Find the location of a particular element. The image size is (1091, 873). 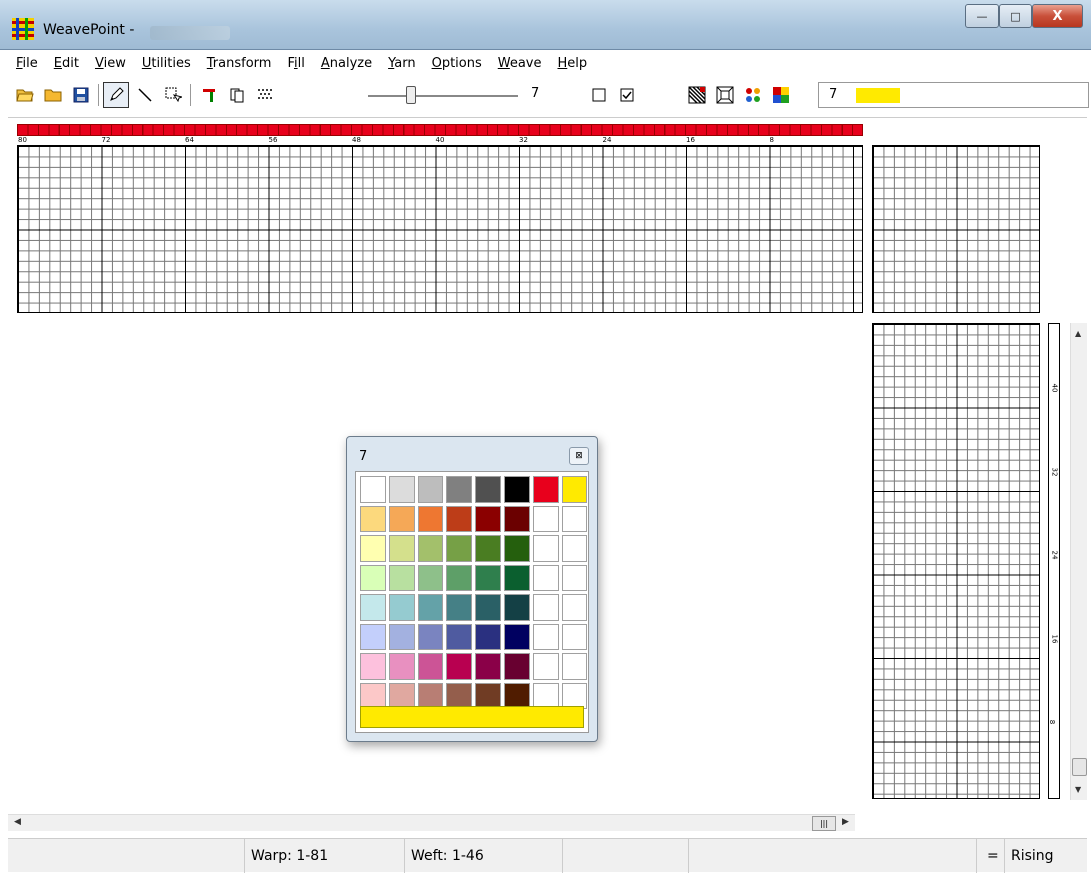

current-color-field: 7 is located at coordinates (953, 95).